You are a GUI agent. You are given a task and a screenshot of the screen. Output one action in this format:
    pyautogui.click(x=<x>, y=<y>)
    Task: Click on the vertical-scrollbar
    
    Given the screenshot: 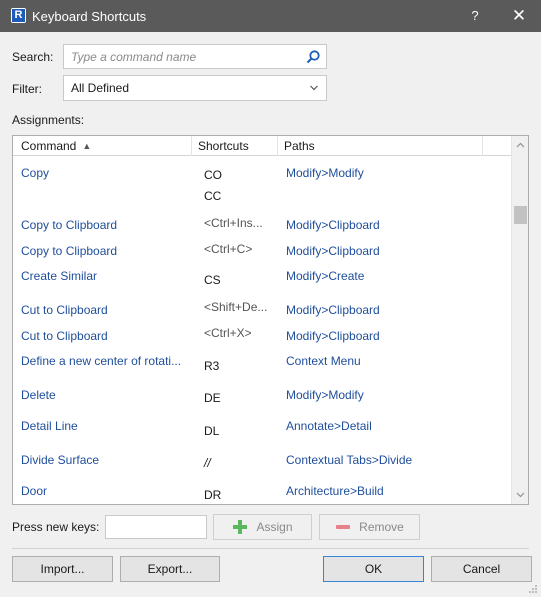 What is the action you would take?
    pyautogui.click(x=519, y=320)
    